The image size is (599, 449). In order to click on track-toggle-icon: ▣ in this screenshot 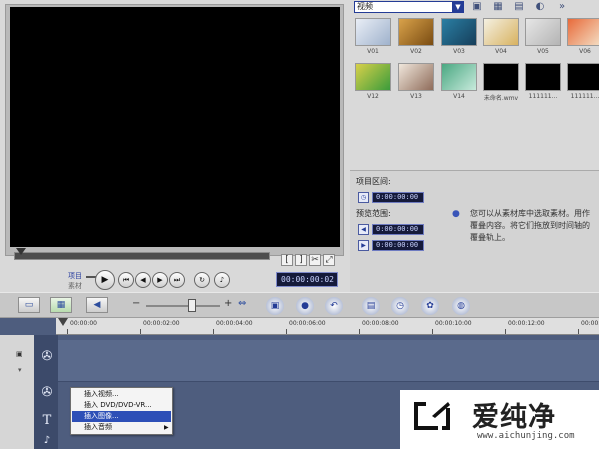, I will do `click(19, 354)`.